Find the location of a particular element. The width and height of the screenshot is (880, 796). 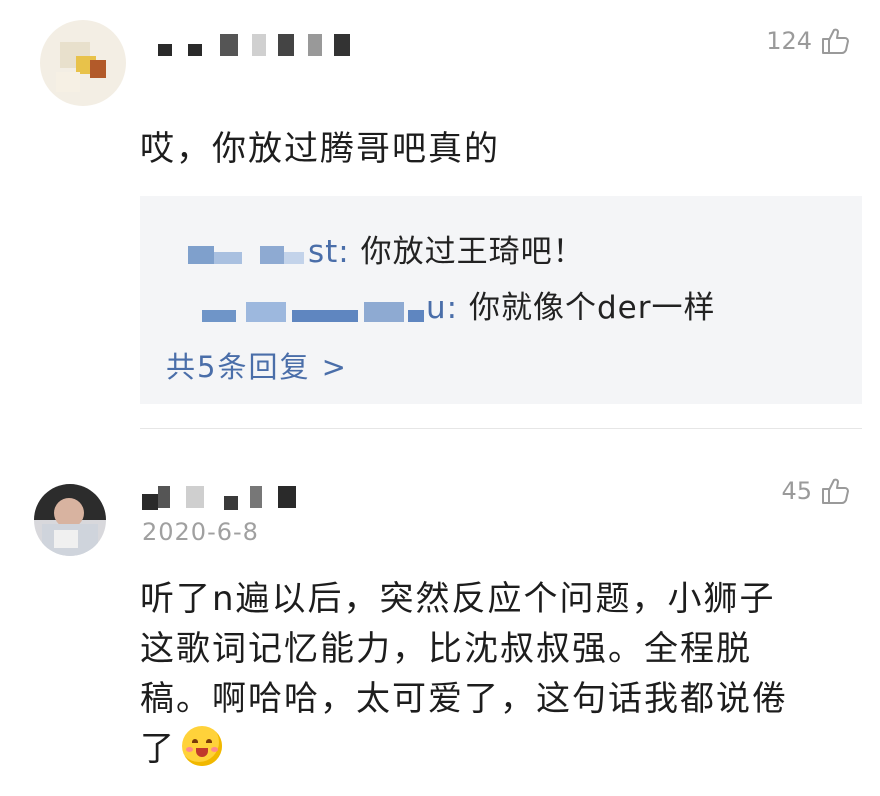

like-button: 45 is located at coordinates (815, 491).